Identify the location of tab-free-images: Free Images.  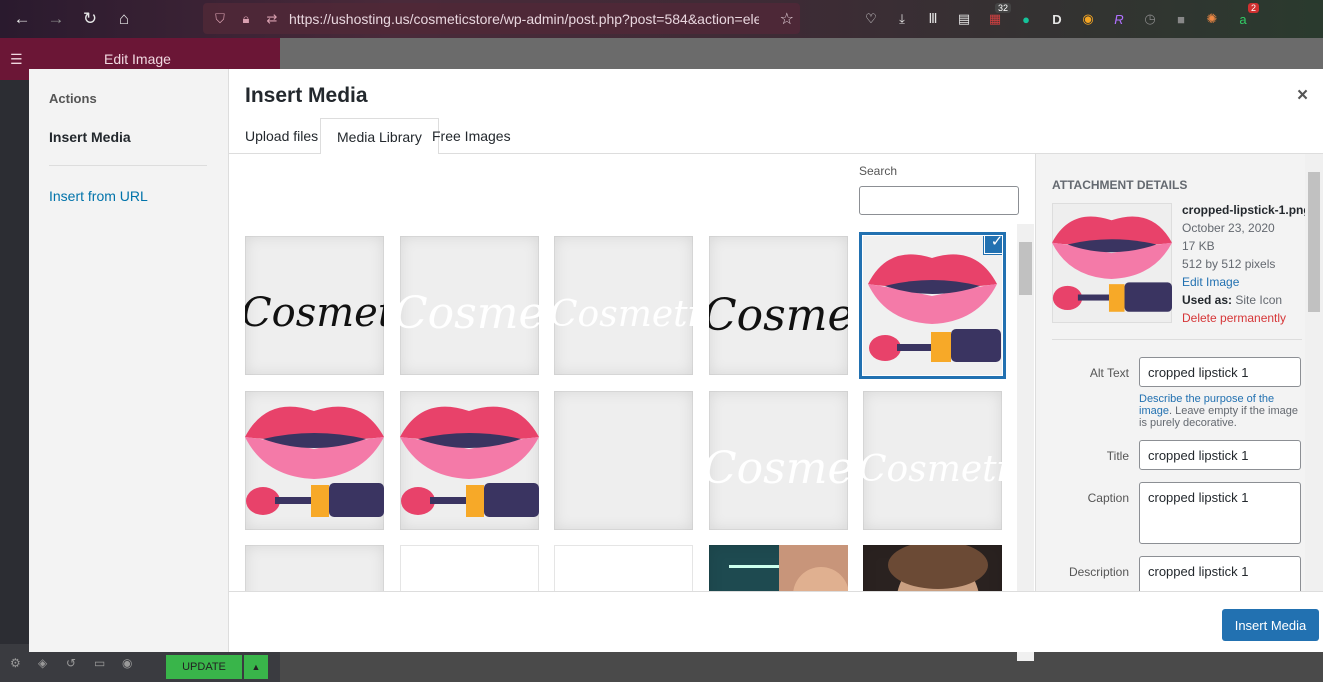
(471, 136).